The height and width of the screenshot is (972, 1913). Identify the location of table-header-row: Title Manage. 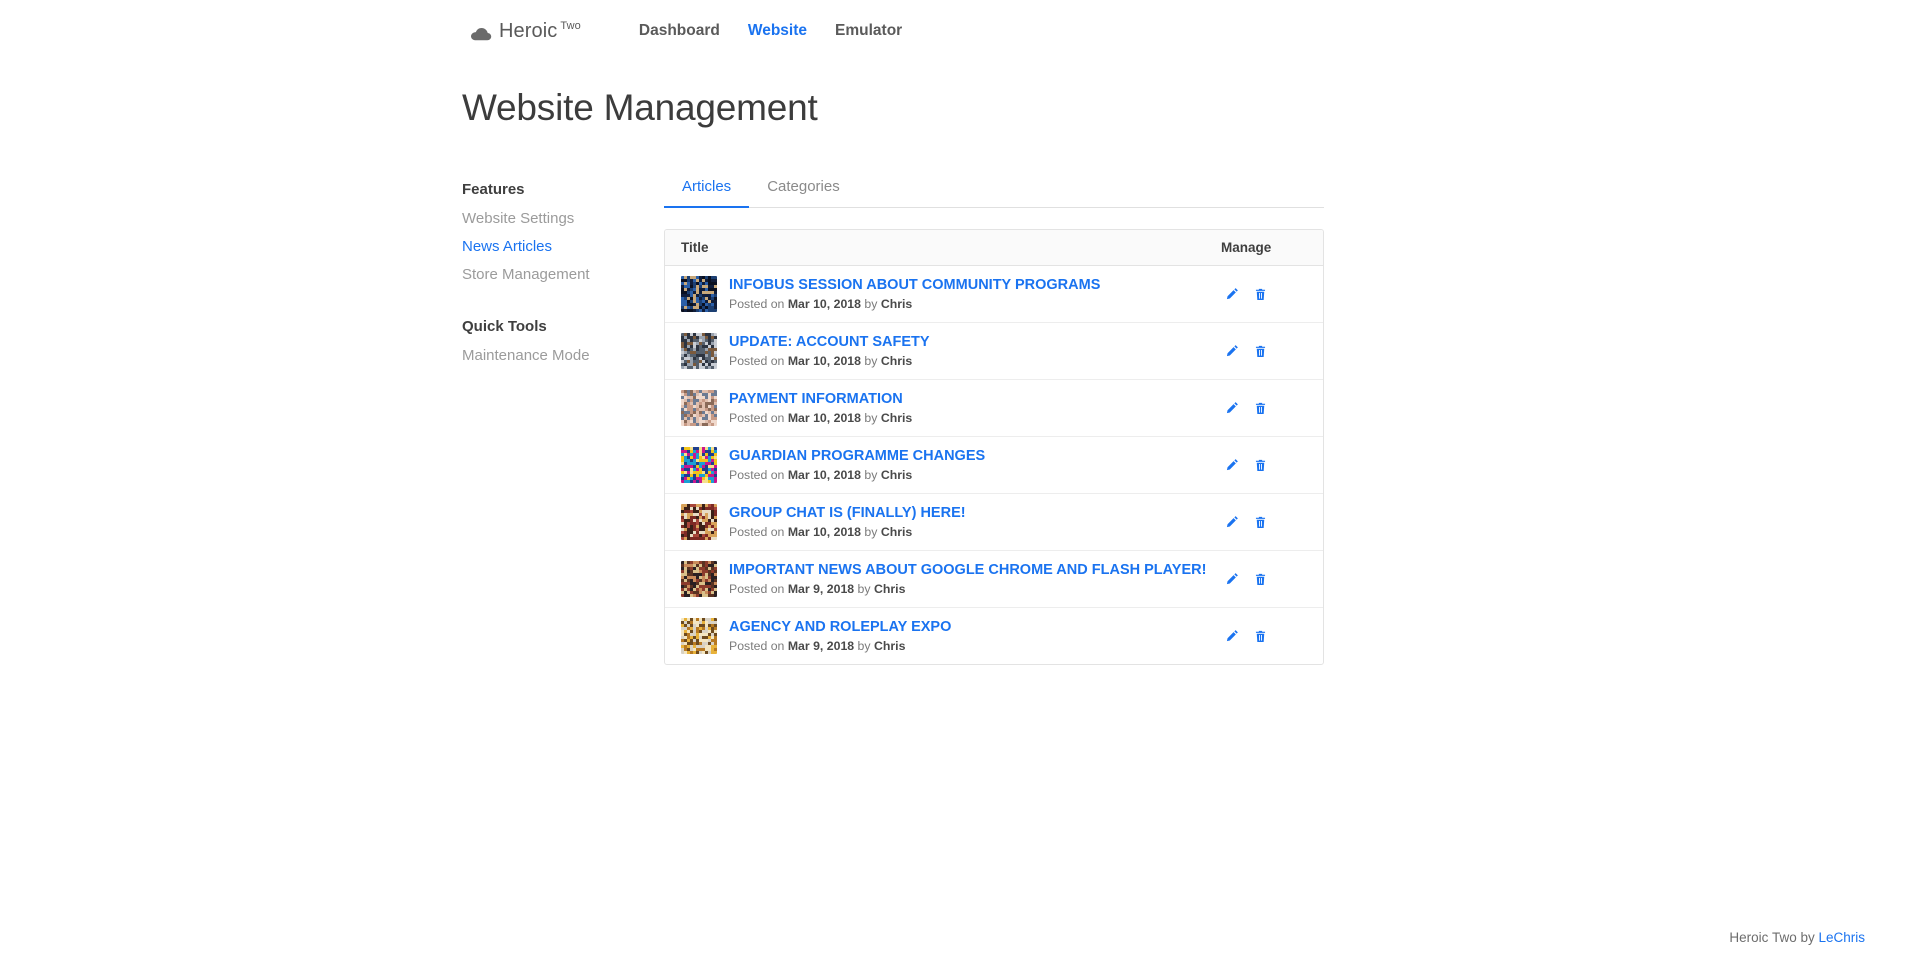
(994, 248).